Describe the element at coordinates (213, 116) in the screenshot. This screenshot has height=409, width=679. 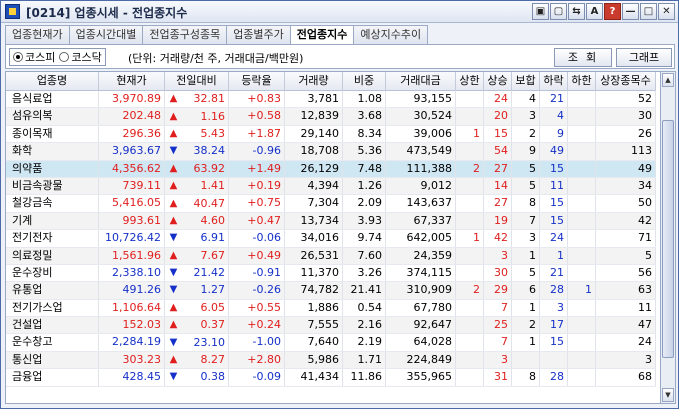
I see `change-value: 1.16` at that location.